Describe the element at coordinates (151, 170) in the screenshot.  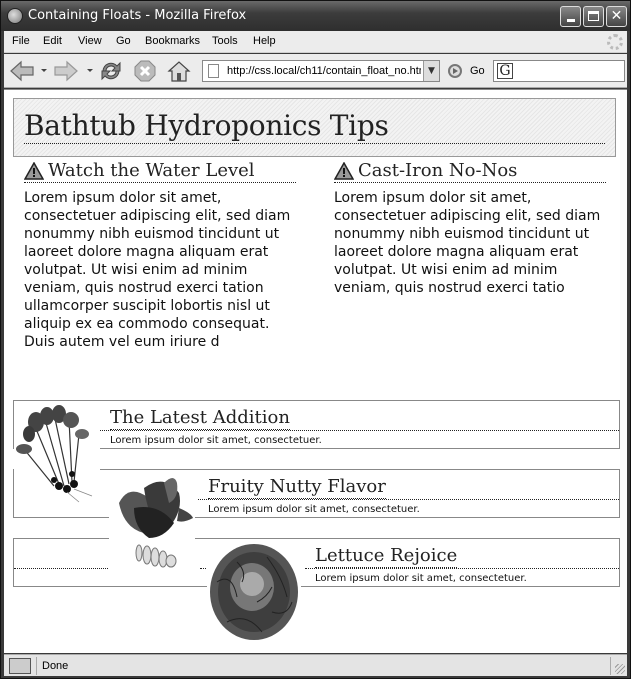
I see `tip-heading-text: Watch the Water Level` at that location.